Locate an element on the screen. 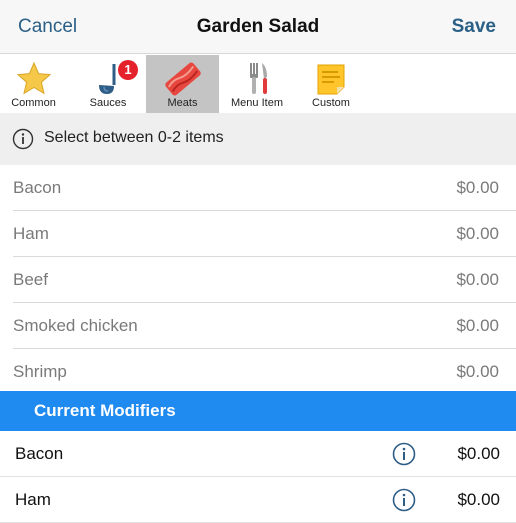 Image resolution: width=516 pixels, height=523 pixels. modifier-name: Ham is located at coordinates (33, 499).